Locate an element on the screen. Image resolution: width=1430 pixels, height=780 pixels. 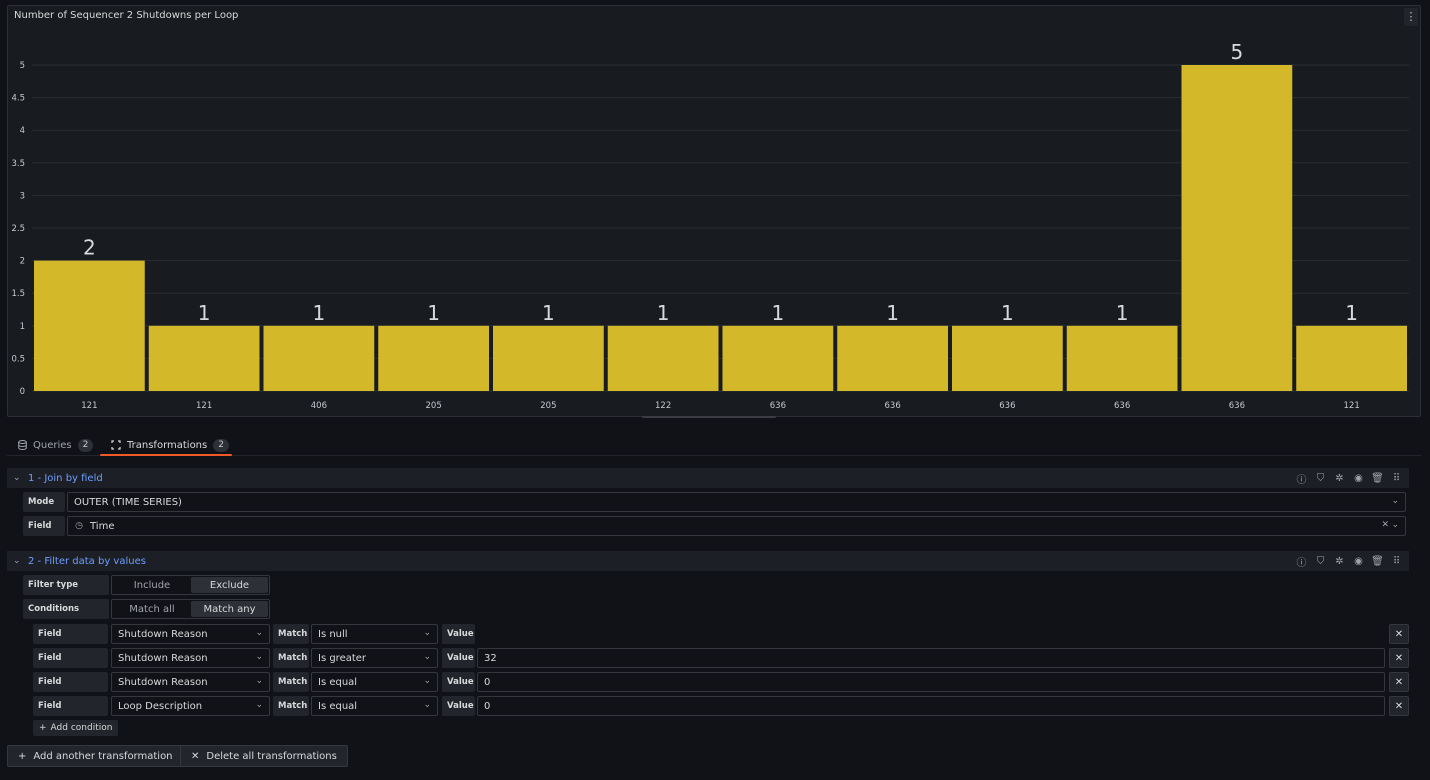
transformation-2-header: ⌄ 2 - Filter data by values ⓘ ⛉ ✲ ◉ 🗑 ⠿ is located at coordinates (708, 561).